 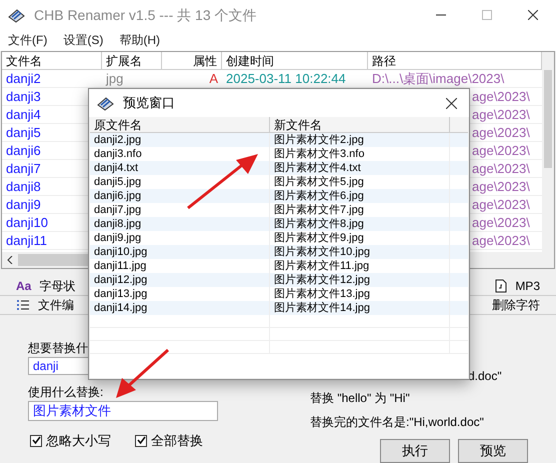 What do you see at coordinates (145, 15) in the screenshot?
I see `window-title: CHB Renamer v1.5 --- 共 13 个文件` at bounding box center [145, 15].